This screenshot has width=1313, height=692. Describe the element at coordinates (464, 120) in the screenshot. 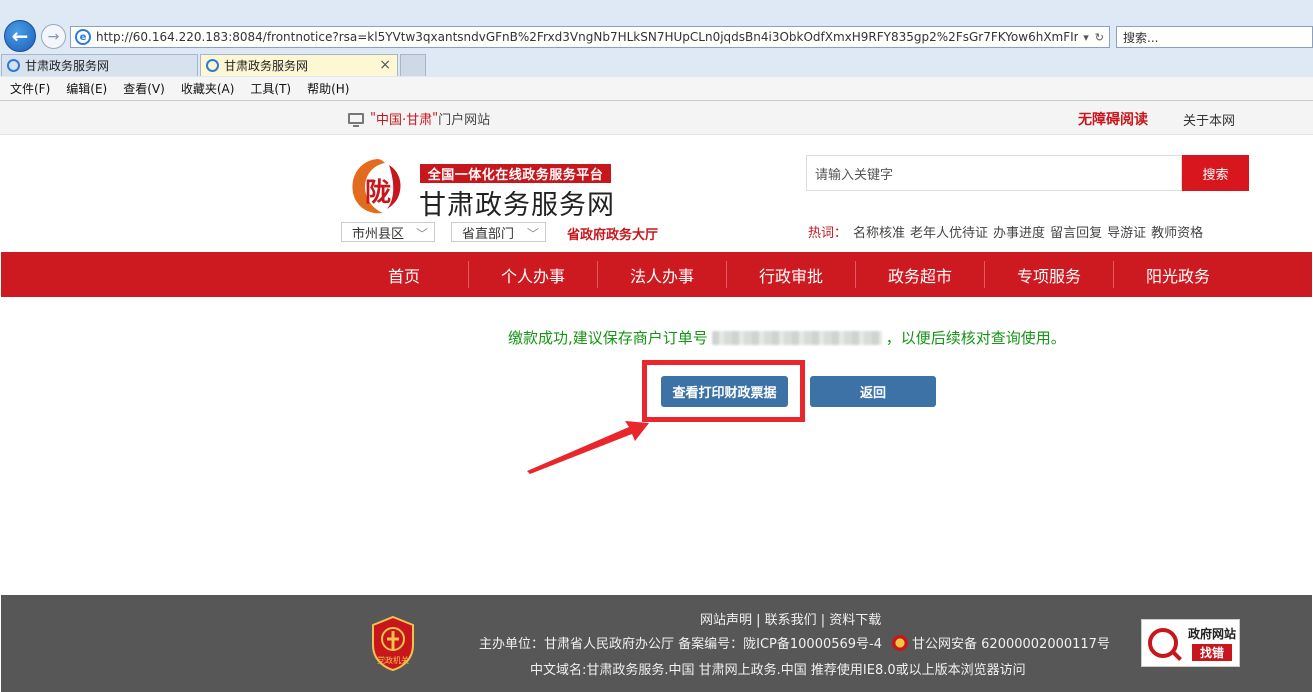

I see `portal-suffix: 门户网站` at that location.